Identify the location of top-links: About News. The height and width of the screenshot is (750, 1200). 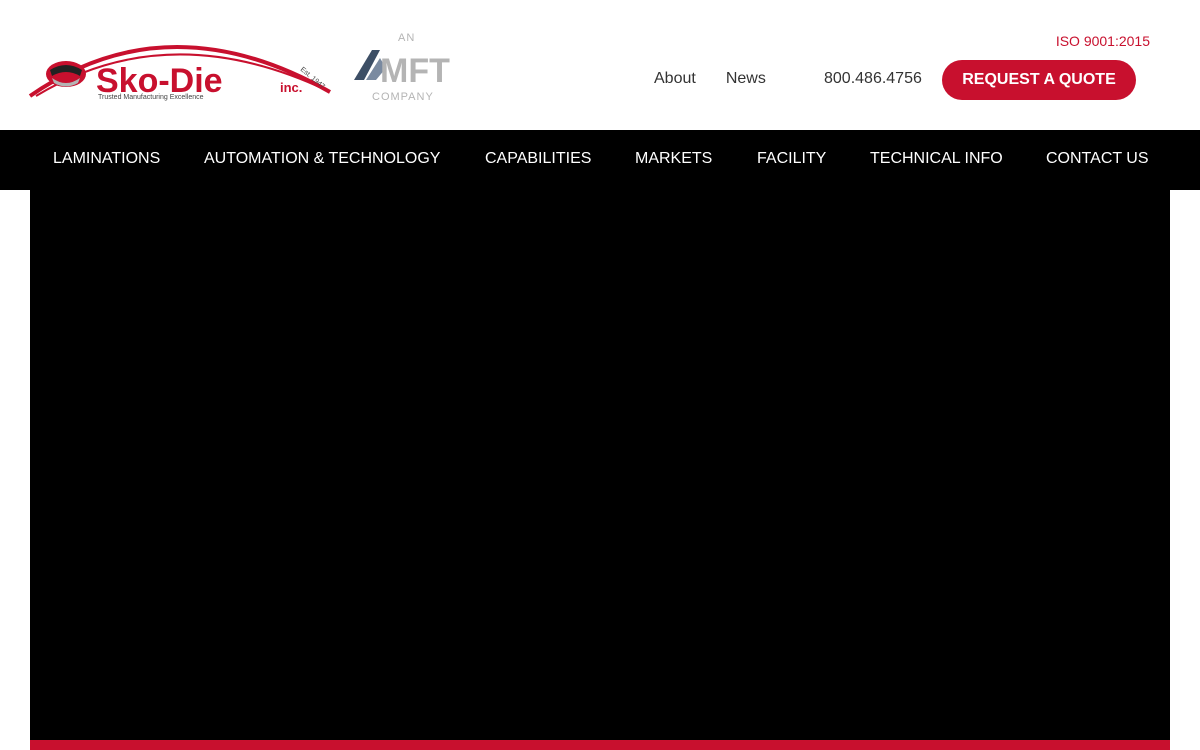
(710, 79).